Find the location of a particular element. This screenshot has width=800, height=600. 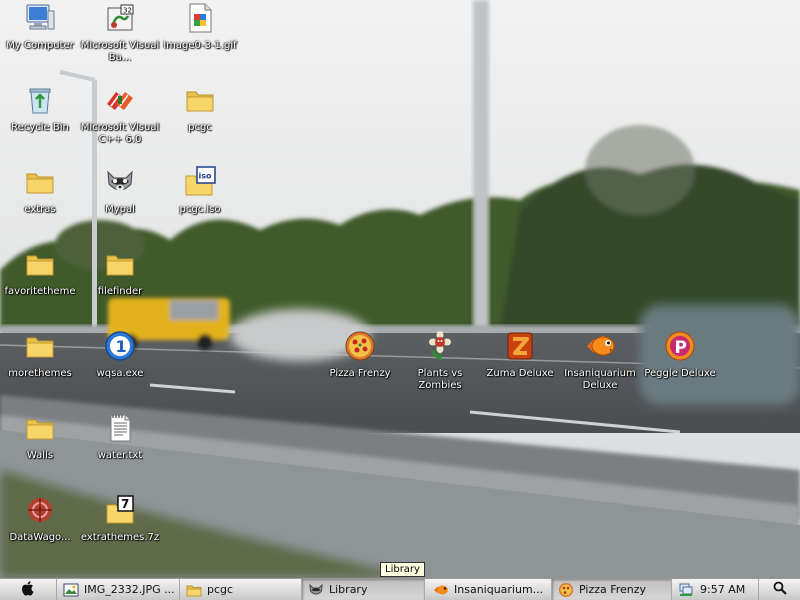

desktop-icon-label: filefinder is located at coordinates (120, 291).